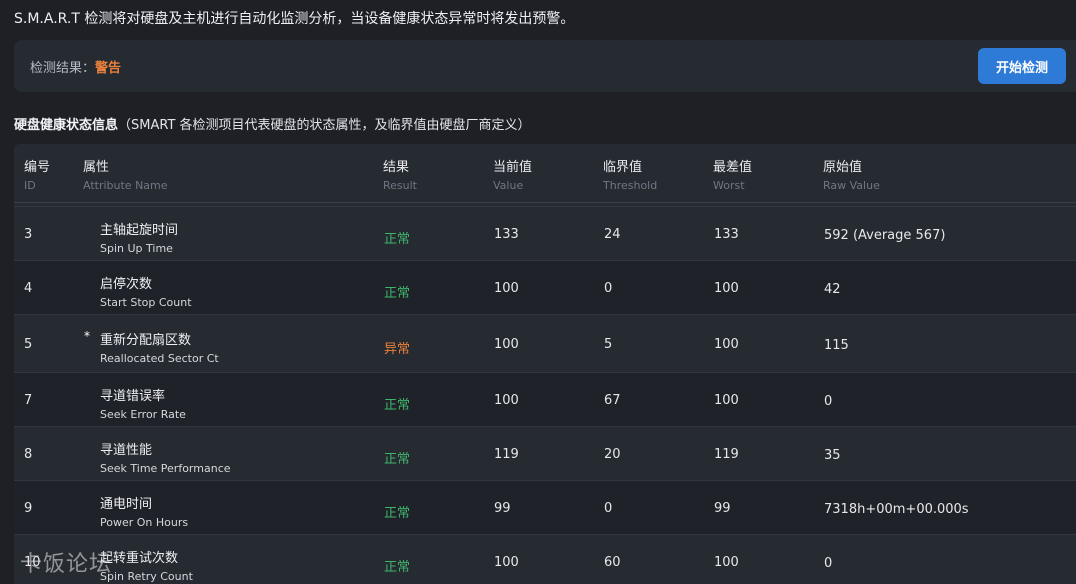  I want to click on cell-id: 4, so click(28, 288).